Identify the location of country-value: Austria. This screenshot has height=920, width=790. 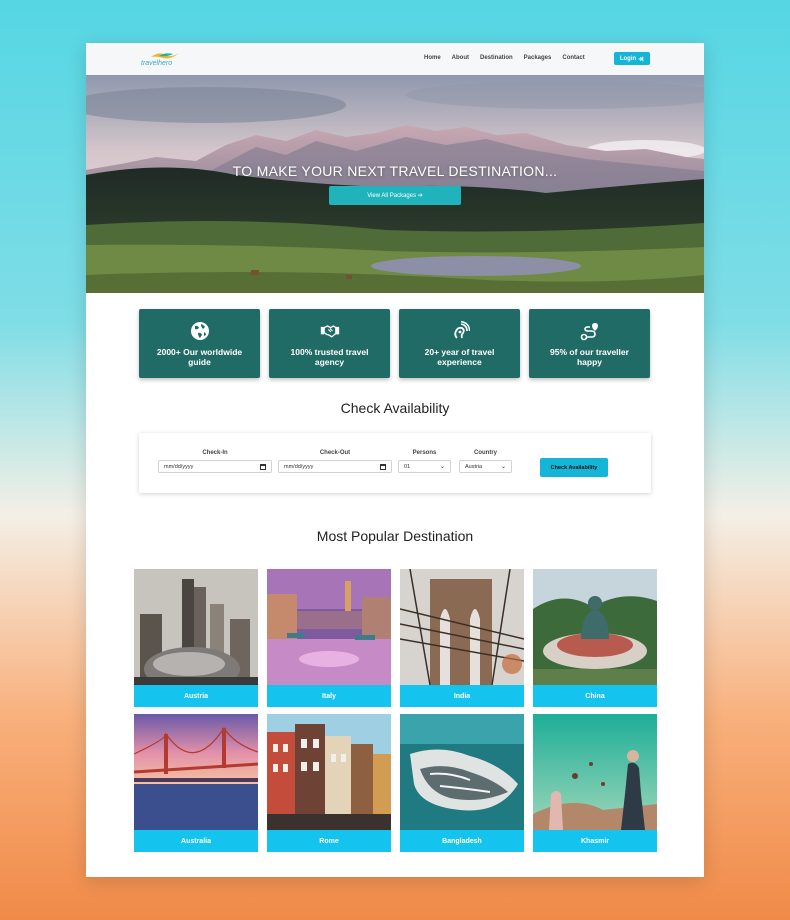
(474, 466).